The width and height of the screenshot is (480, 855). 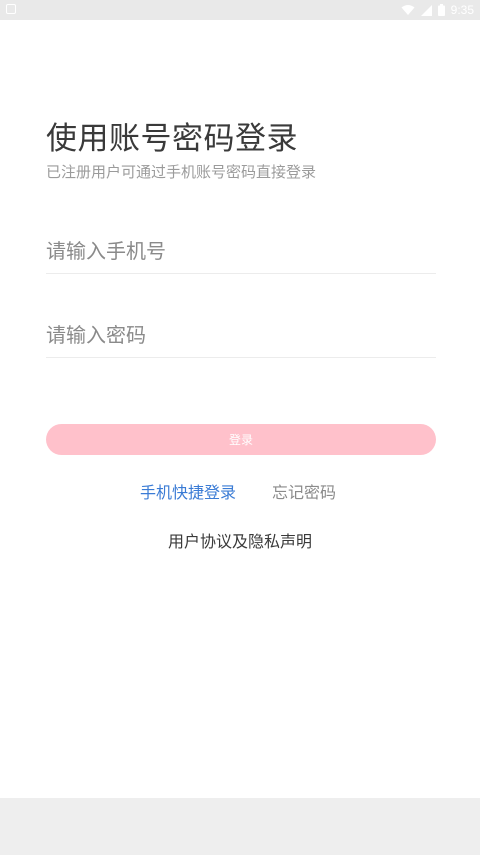 What do you see at coordinates (441, 10) in the screenshot?
I see `battery-icon` at bounding box center [441, 10].